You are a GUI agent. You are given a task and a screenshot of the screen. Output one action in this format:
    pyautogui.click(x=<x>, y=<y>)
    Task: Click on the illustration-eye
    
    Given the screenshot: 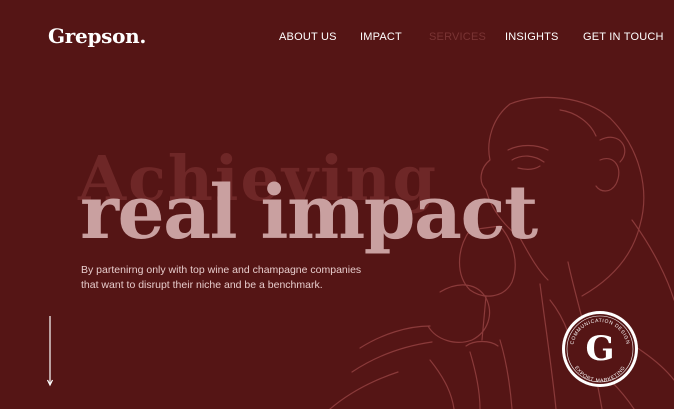 What is the action you would take?
    pyautogui.click(x=528, y=162)
    